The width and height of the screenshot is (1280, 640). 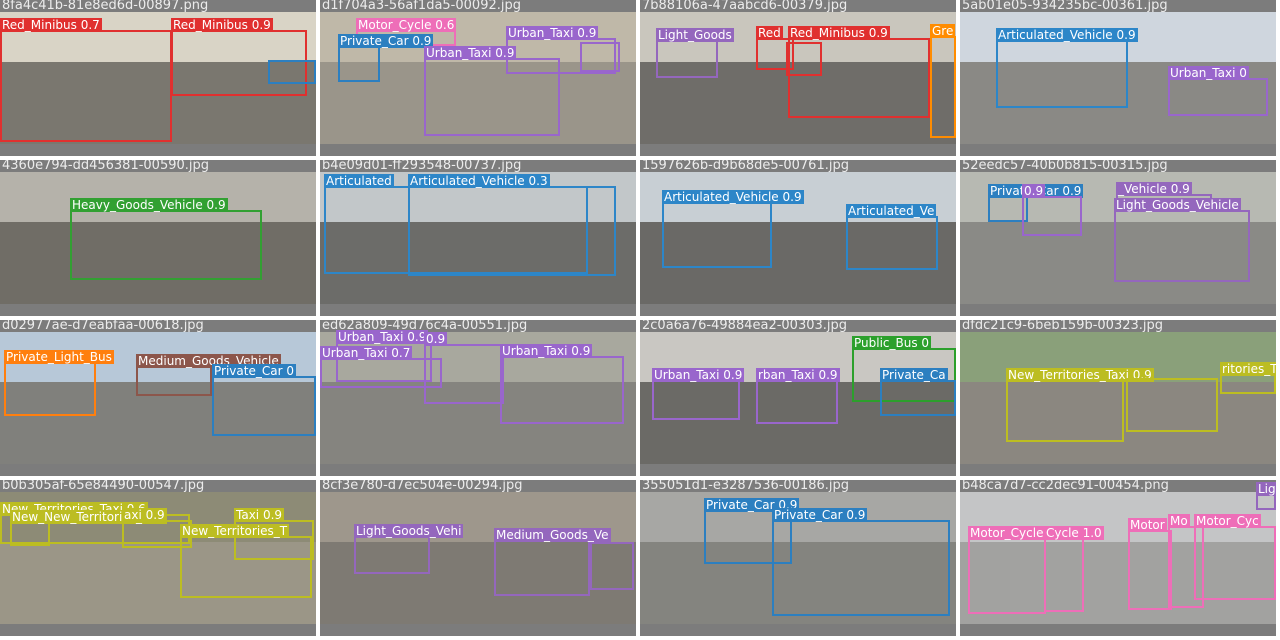 What do you see at coordinates (1154, 189) in the screenshot?
I see `detection-label: _Vehicle 0.9` at bounding box center [1154, 189].